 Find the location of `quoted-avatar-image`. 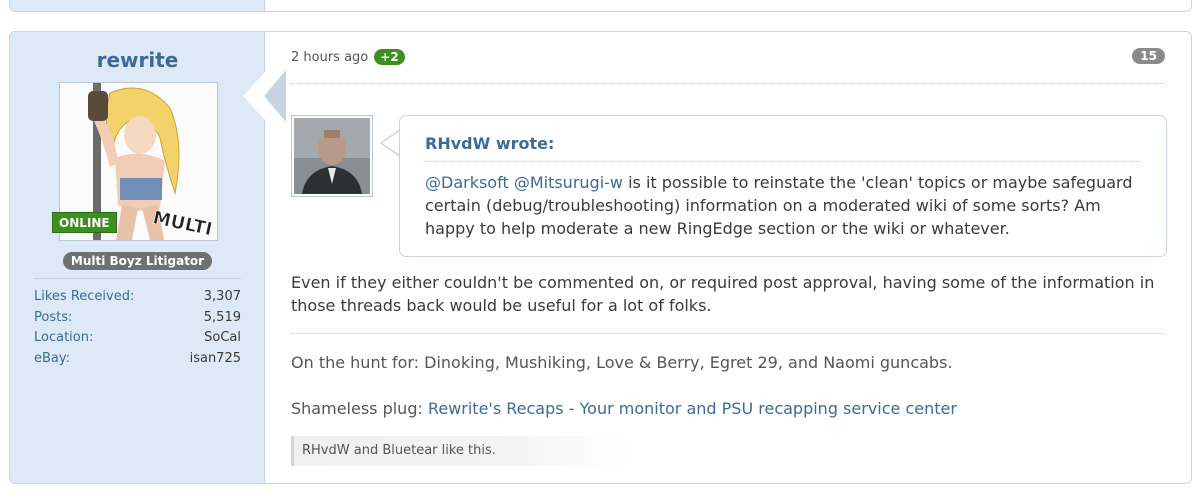

quoted-avatar-image is located at coordinates (332, 156).